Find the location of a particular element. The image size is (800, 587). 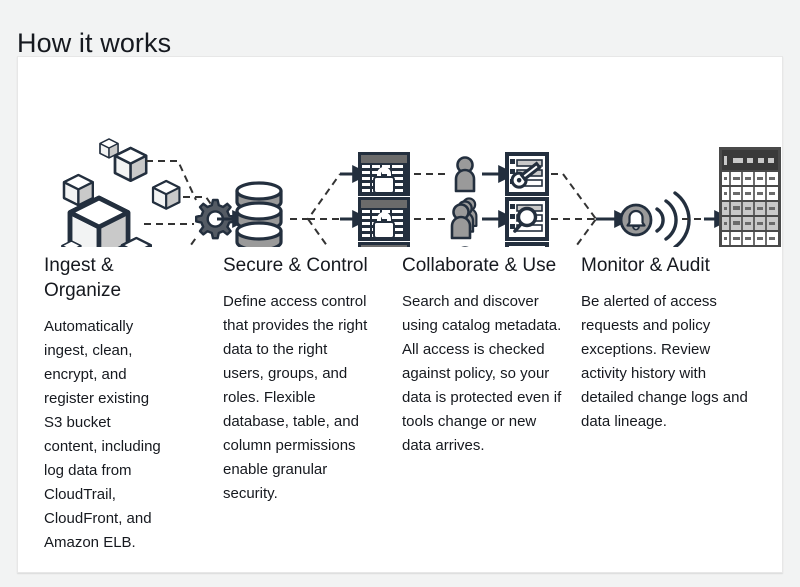

document-search-icon is located at coordinates (527, 219).